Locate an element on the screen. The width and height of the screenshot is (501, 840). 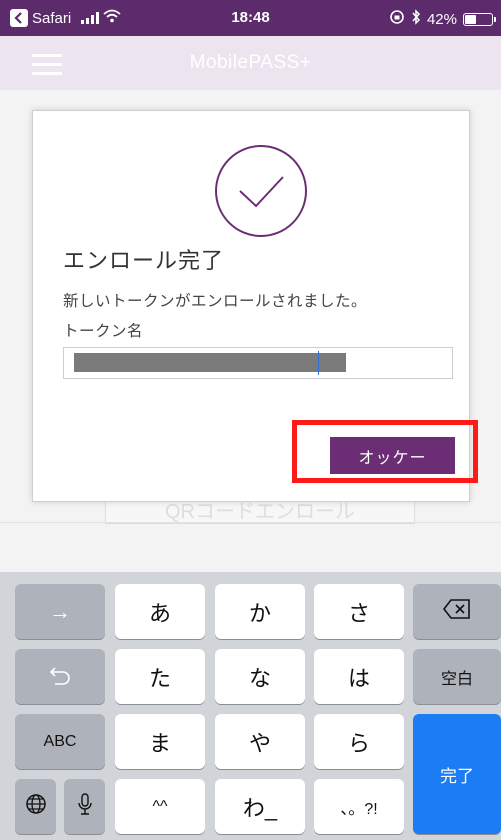
undo-icon is located at coordinates (60, 677).